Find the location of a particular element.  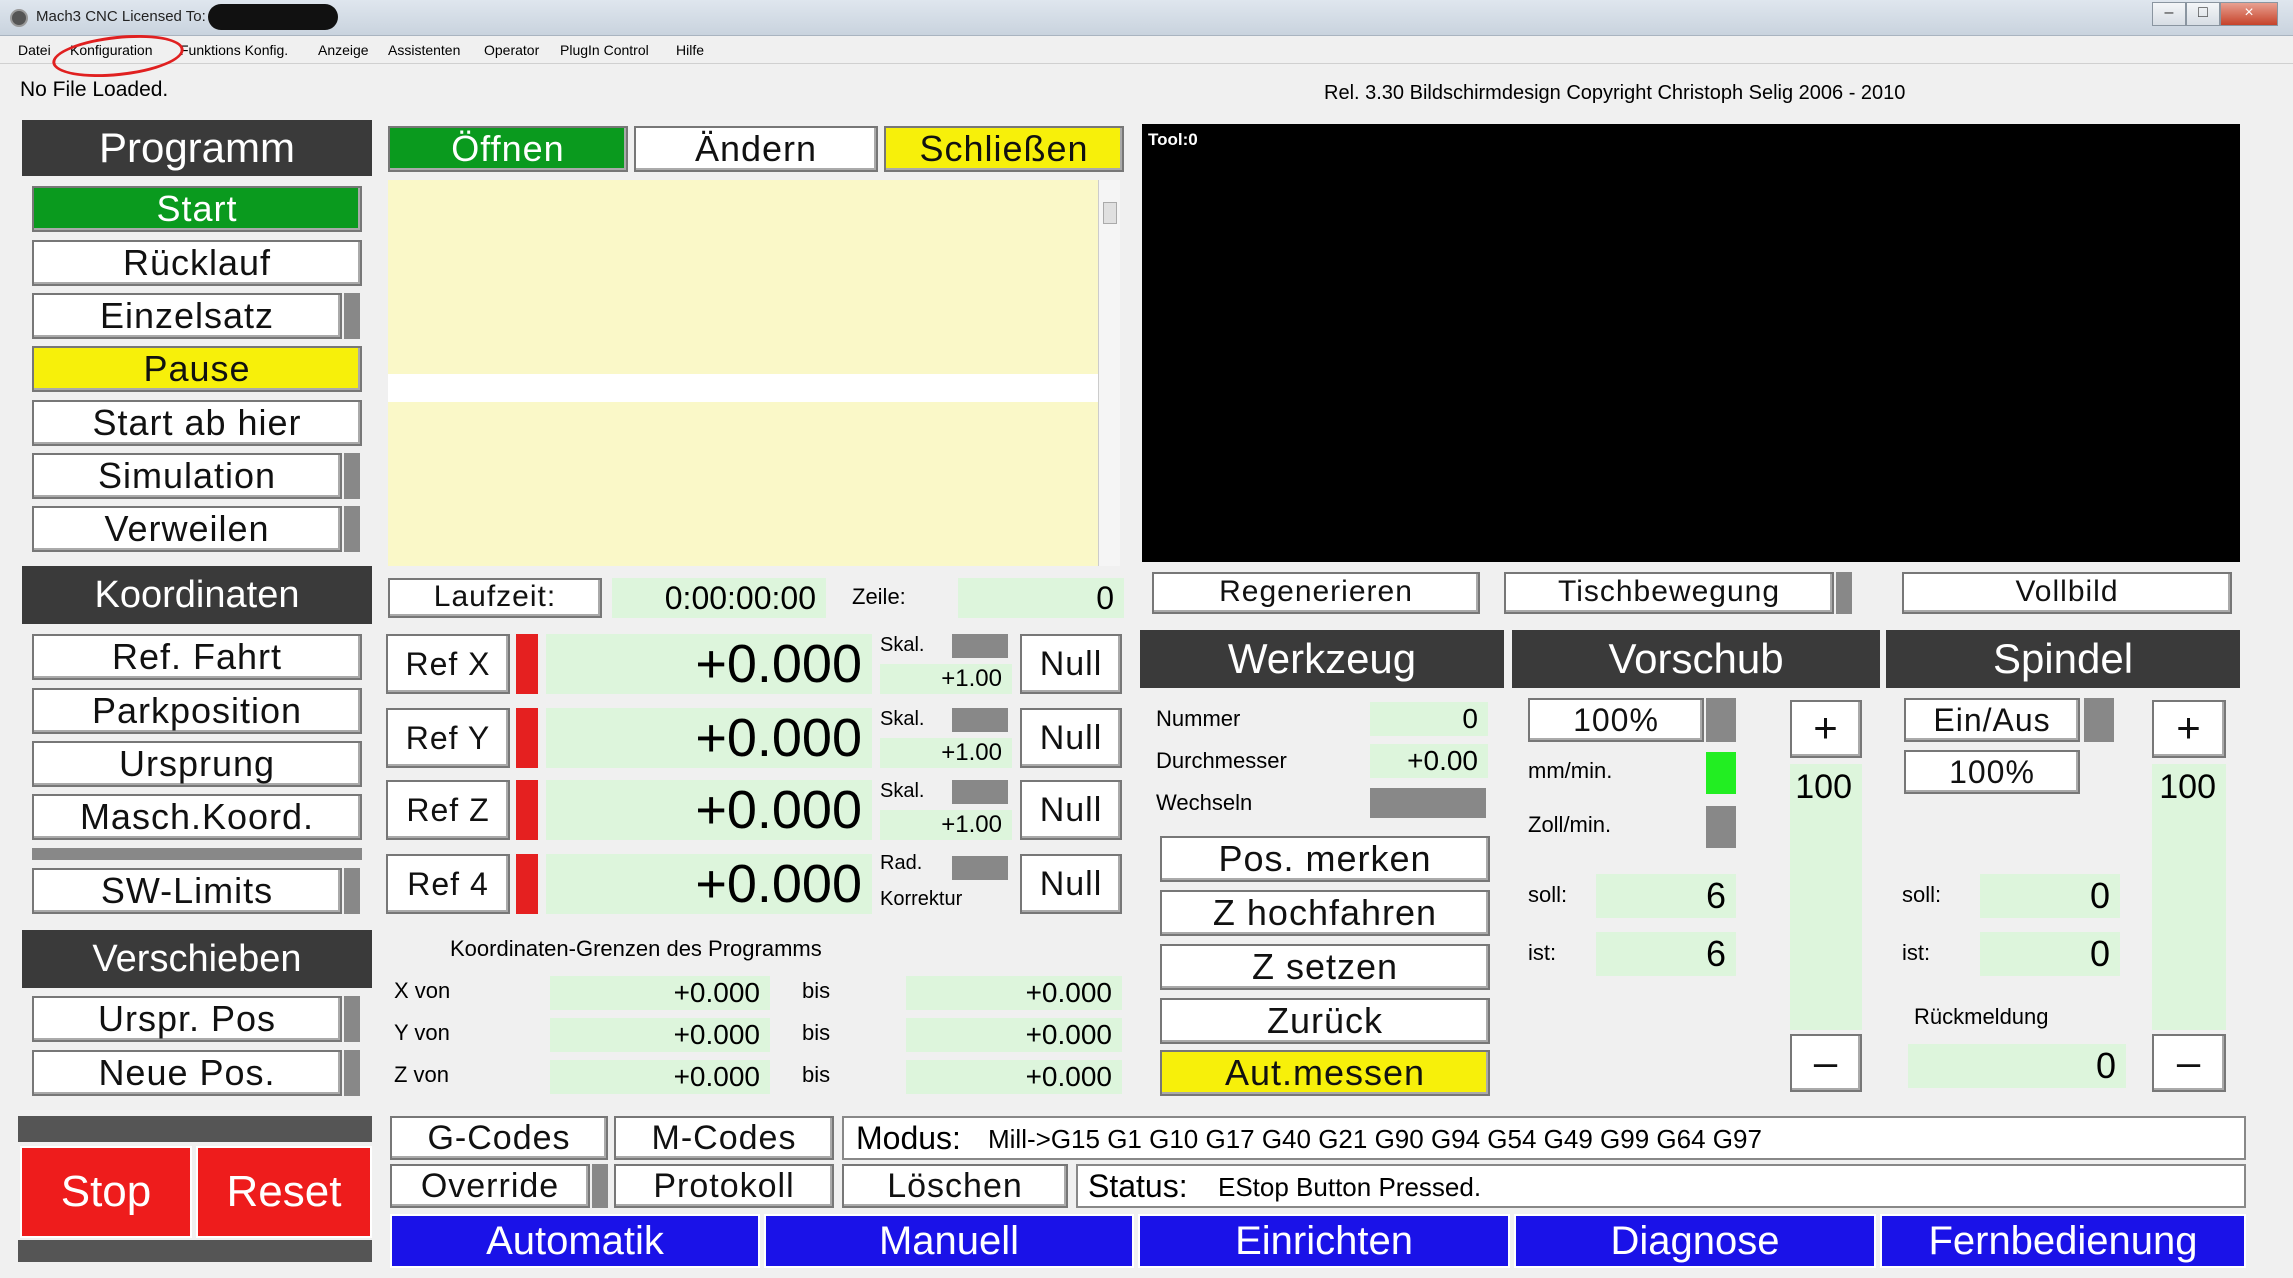

vorschub-ist-value: 6 is located at coordinates (1666, 954).